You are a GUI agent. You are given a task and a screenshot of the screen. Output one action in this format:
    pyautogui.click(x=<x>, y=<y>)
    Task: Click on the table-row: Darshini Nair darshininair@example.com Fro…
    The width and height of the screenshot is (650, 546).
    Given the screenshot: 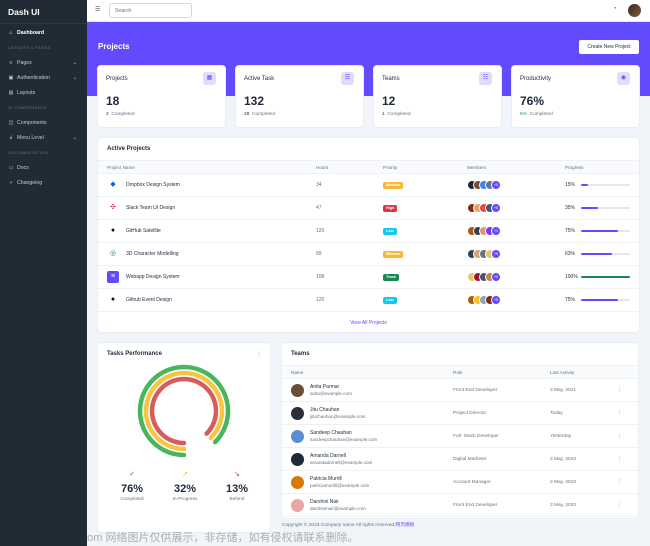 What is the action you would take?
    pyautogui.click(x=460, y=505)
    